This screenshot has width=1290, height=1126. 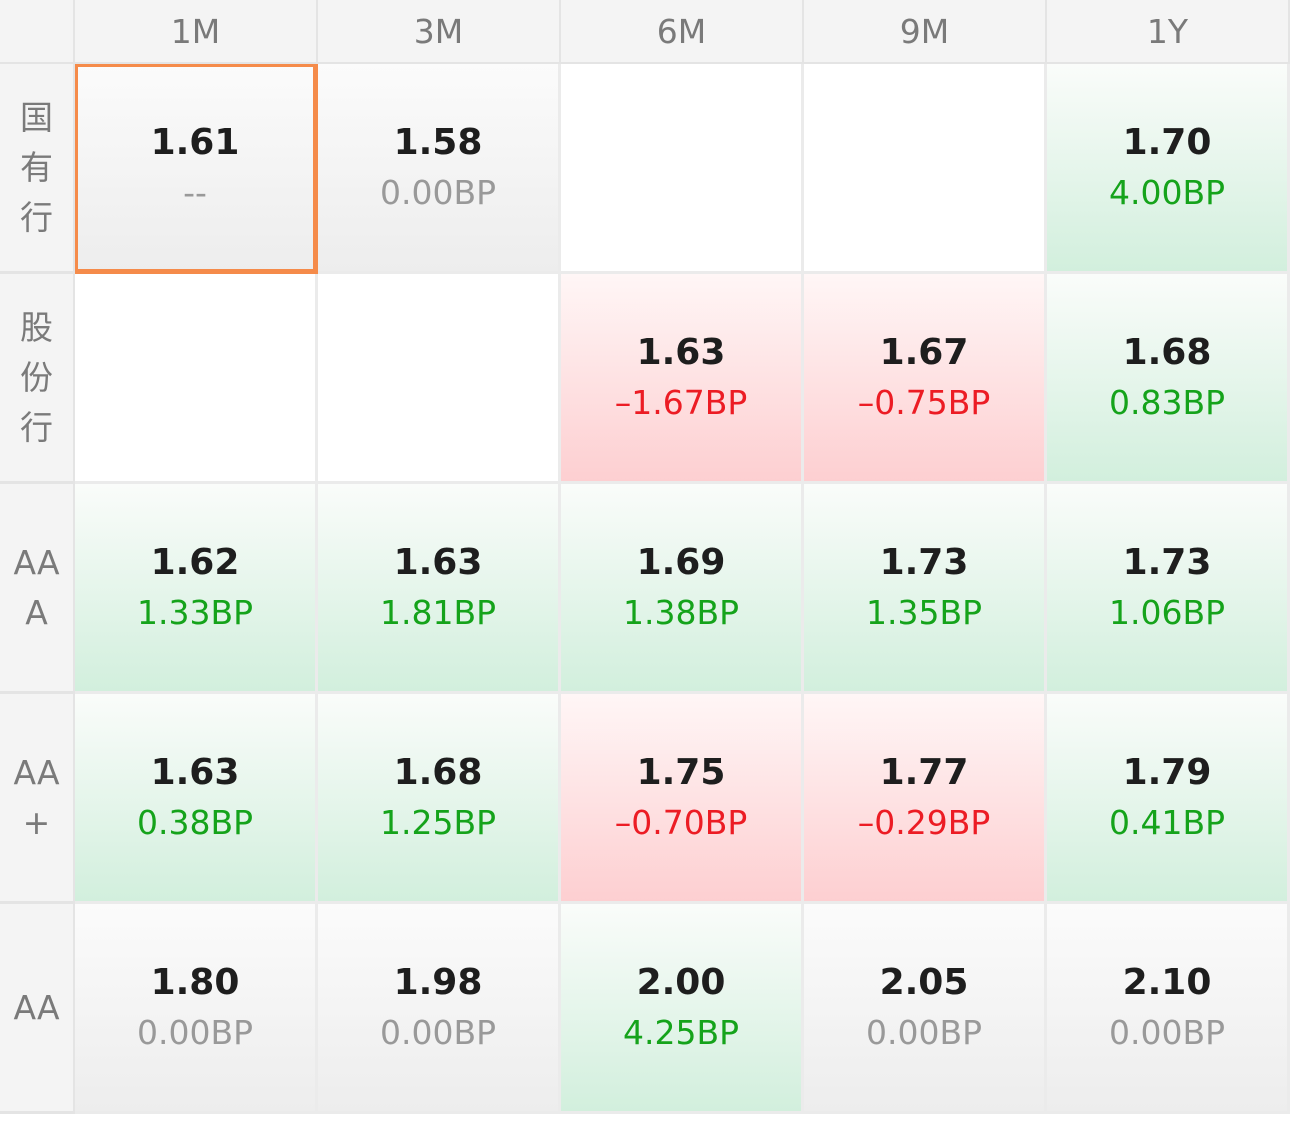 What do you see at coordinates (680, 1032) in the screenshot?
I see `cell-change: 4.25BP` at bounding box center [680, 1032].